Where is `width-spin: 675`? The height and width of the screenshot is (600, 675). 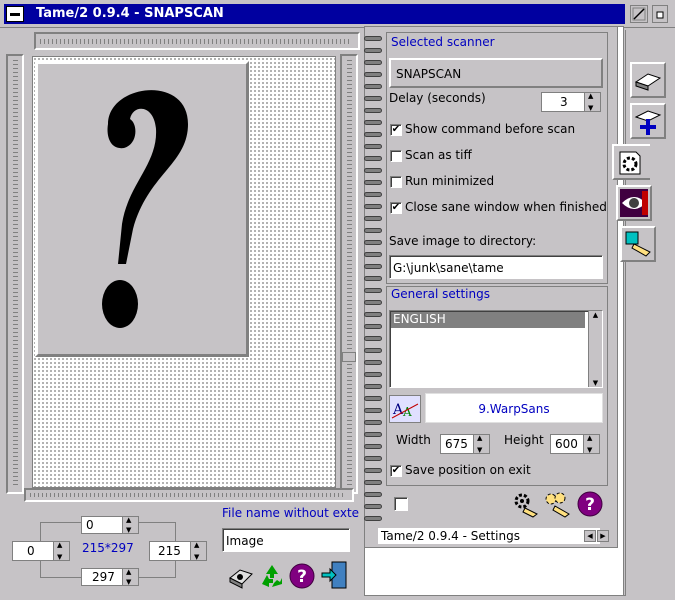 width-spin: 675 is located at coordinates (465, 444).